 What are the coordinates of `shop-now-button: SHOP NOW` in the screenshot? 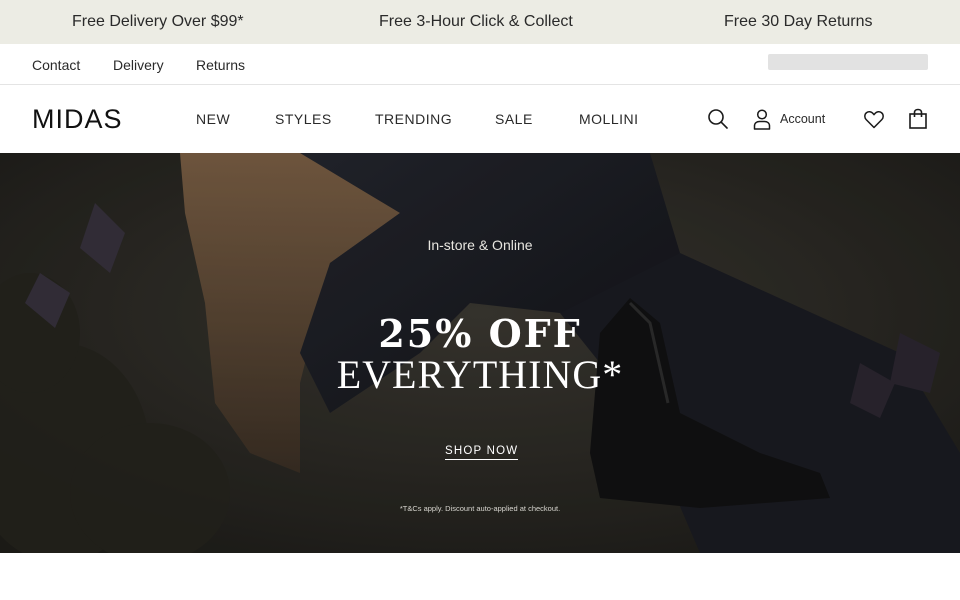 It's located at (482, 452).